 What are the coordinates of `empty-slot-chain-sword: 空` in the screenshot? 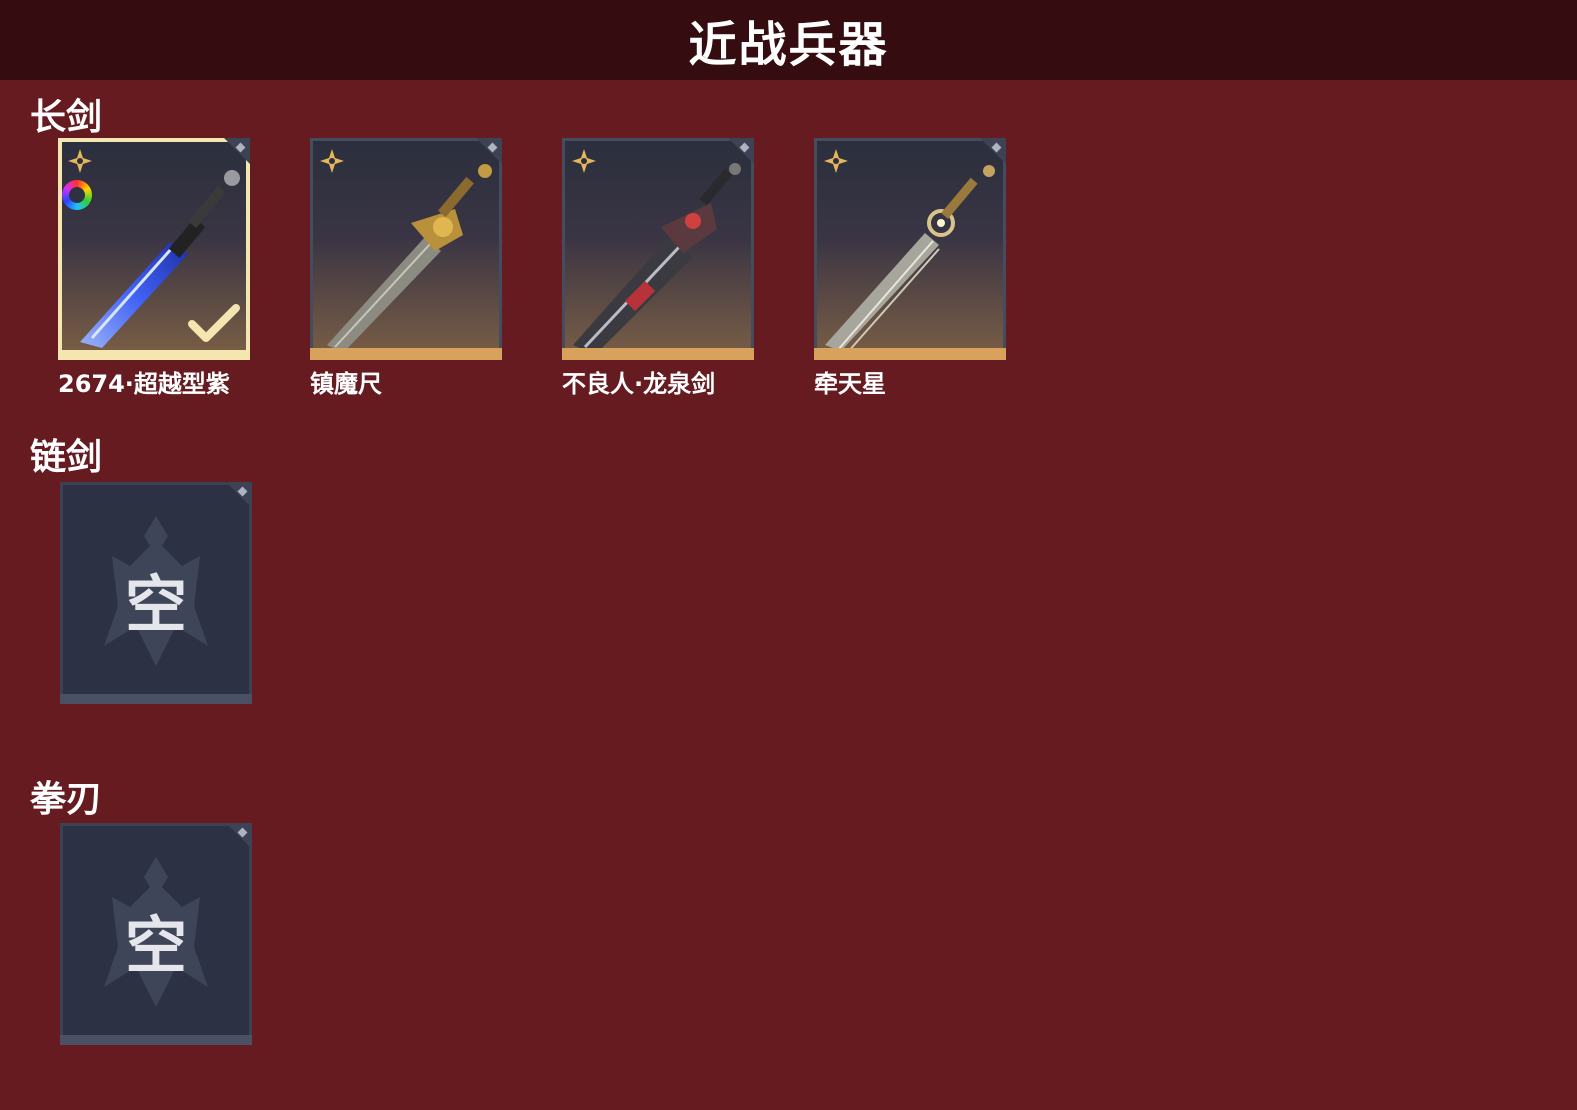 It's located at (156, 593).